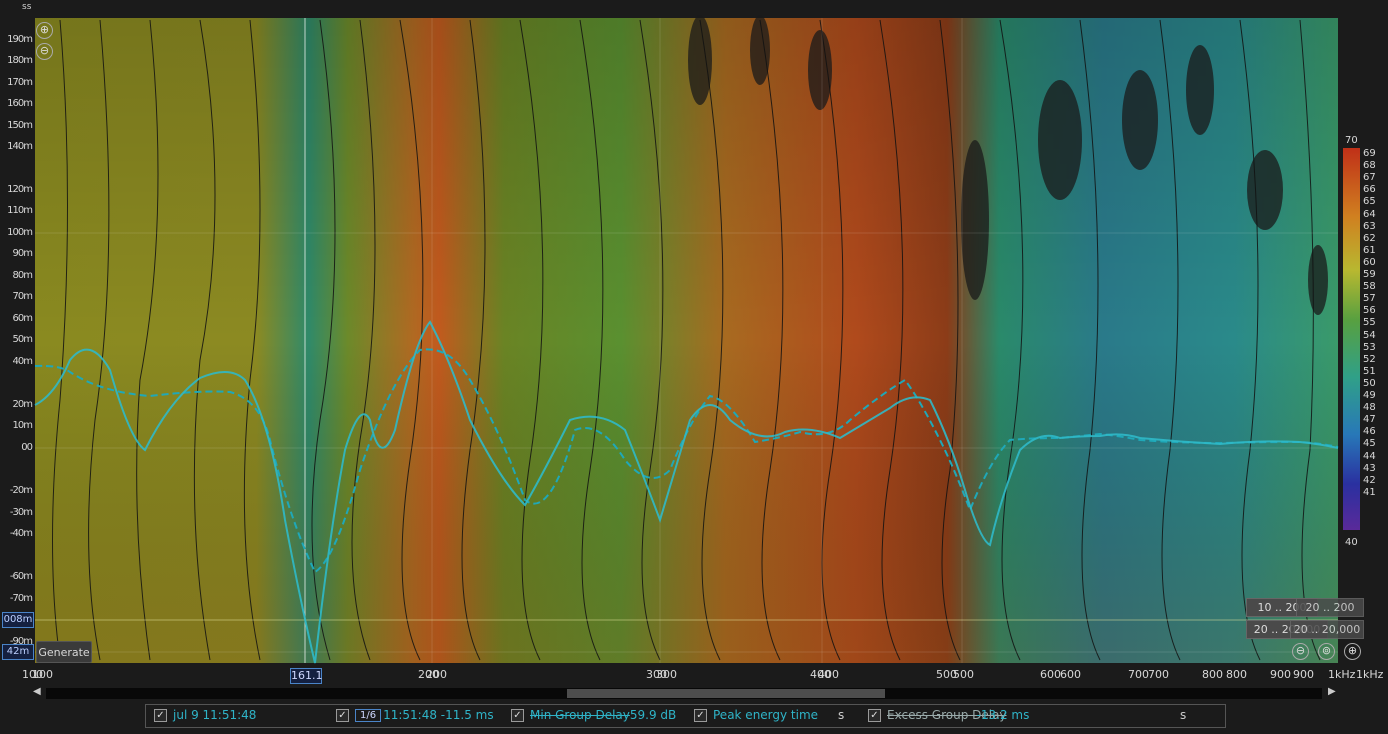 This screenshot has height=734, width=1388. I want to click on scroll-left-icon: ◀, so click(37, 691).